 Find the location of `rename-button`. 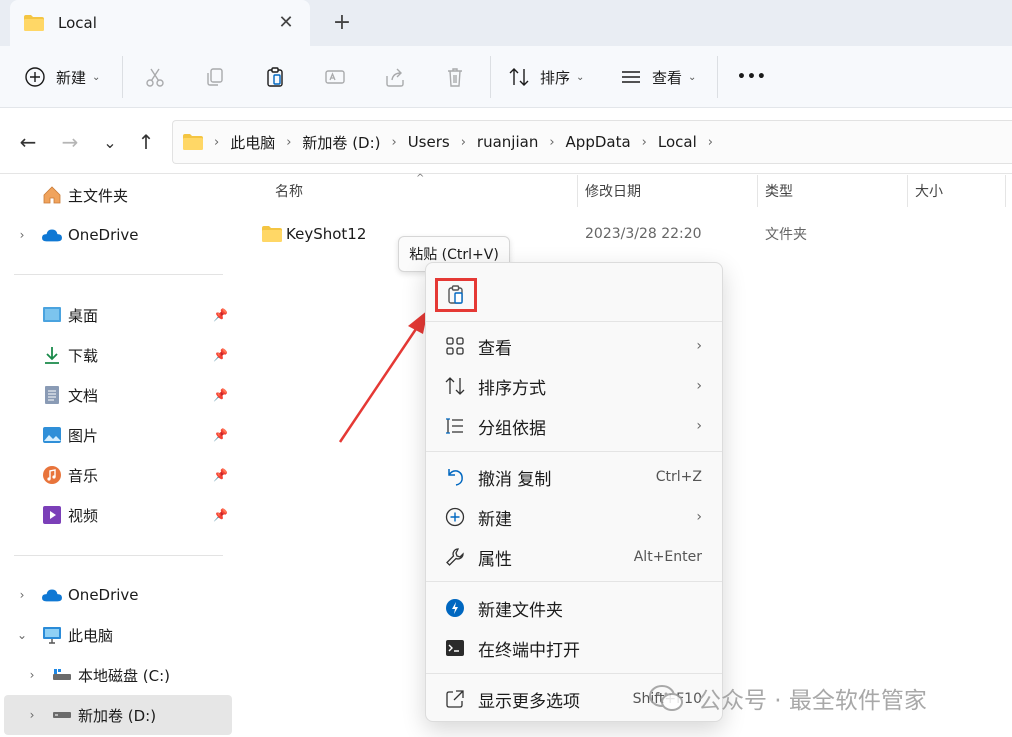

rename-button is located at coordinates (335, 77).